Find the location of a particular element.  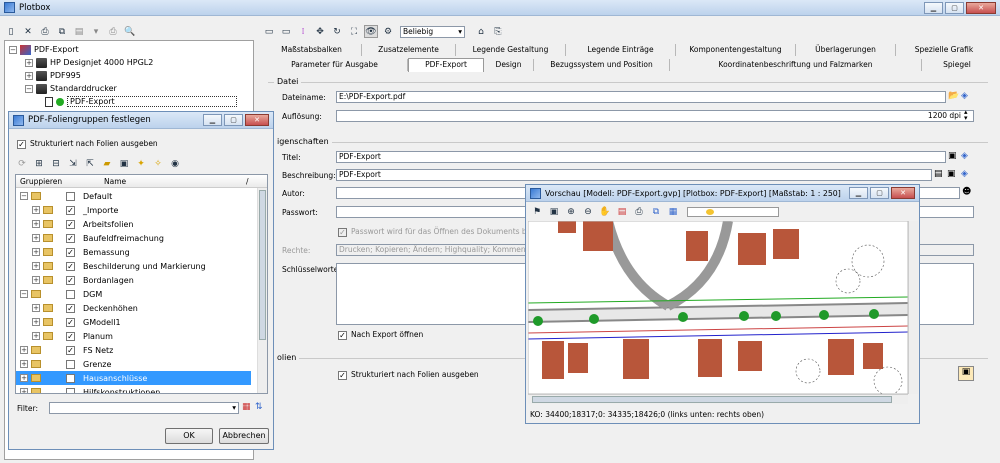

tab-pdf-export: PDF-Export is located at coordinates (446, 65).